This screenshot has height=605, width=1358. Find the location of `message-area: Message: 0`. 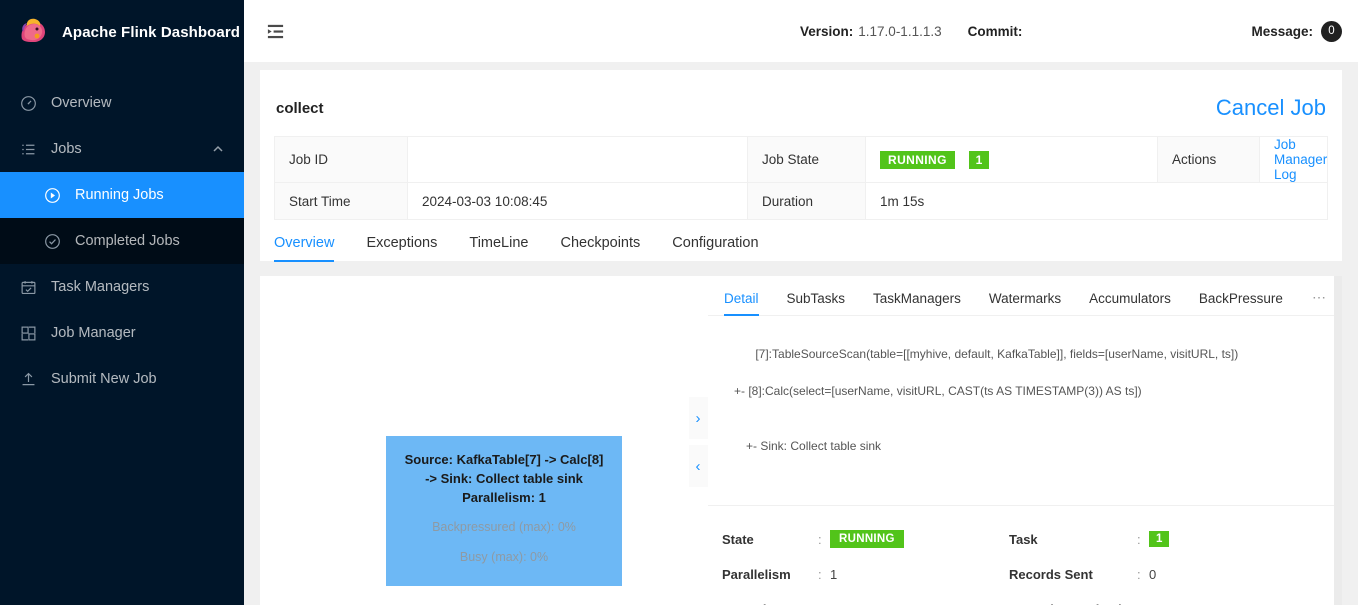

message-area: Message: 0 is located at coordinates (1296, 31).